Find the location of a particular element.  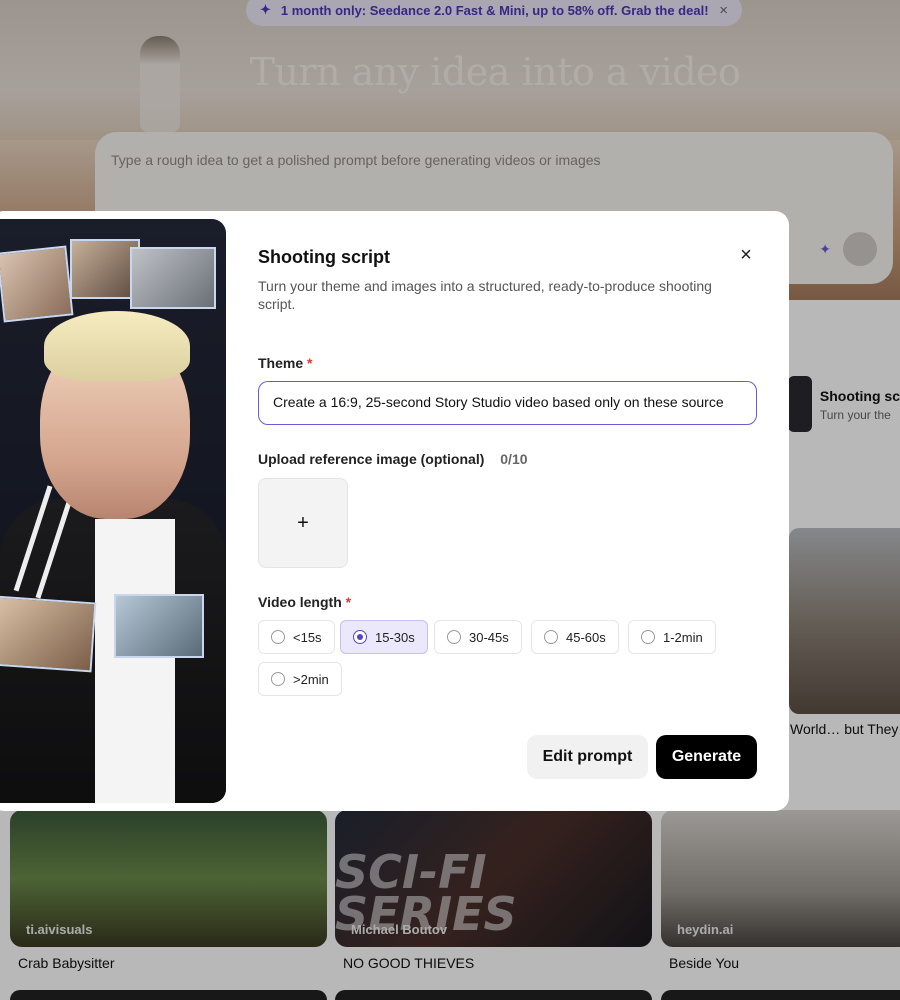

theme-label: Theme * is located at coordinates (285, 363).